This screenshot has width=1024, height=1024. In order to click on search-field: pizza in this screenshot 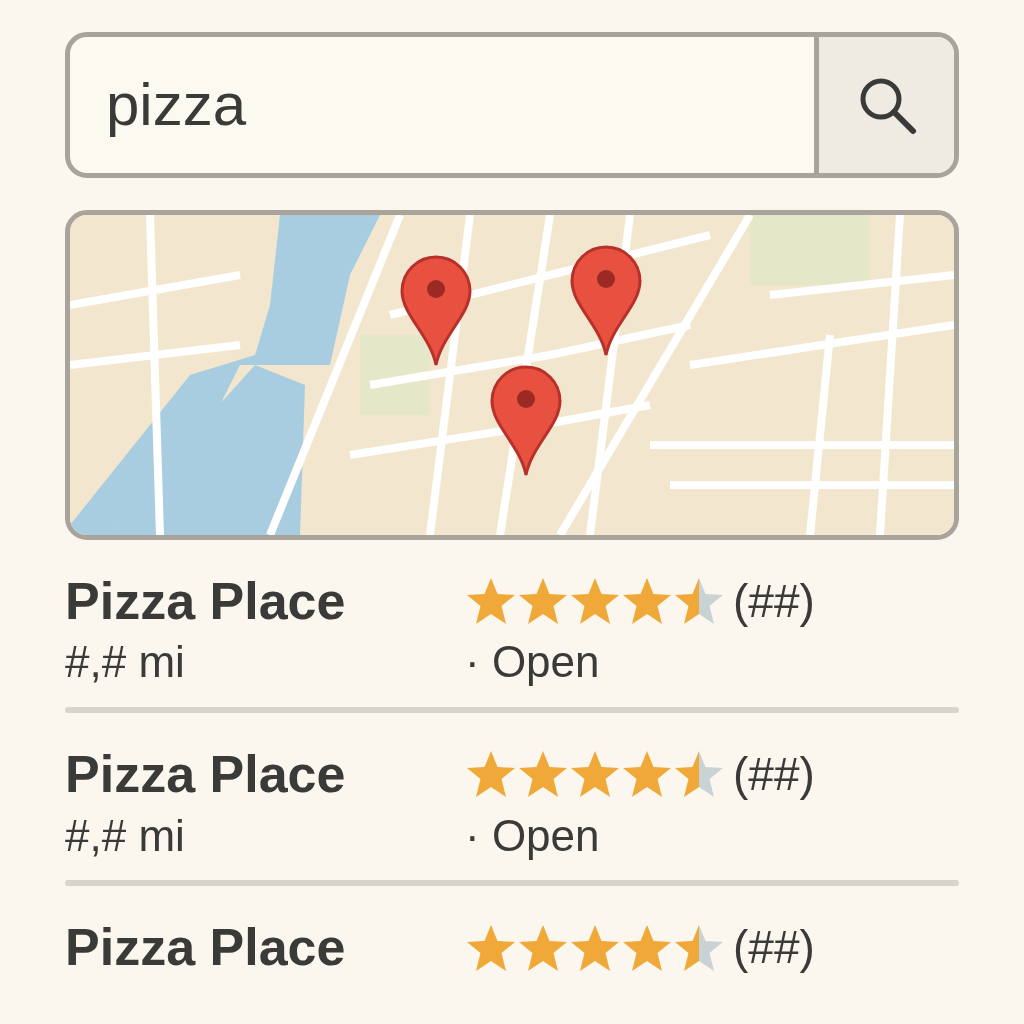, I will do `click(512, 105)`.